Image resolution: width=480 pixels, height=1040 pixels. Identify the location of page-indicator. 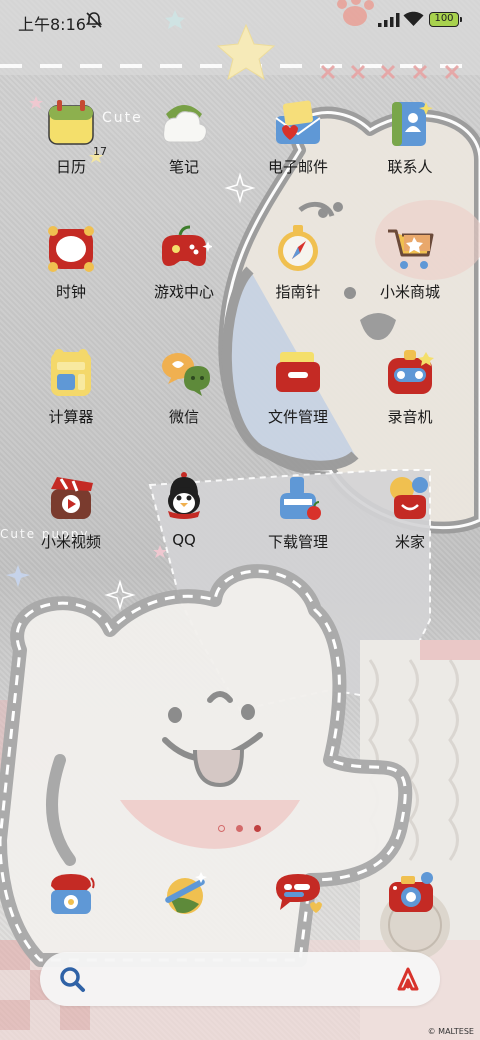
(240, 829).